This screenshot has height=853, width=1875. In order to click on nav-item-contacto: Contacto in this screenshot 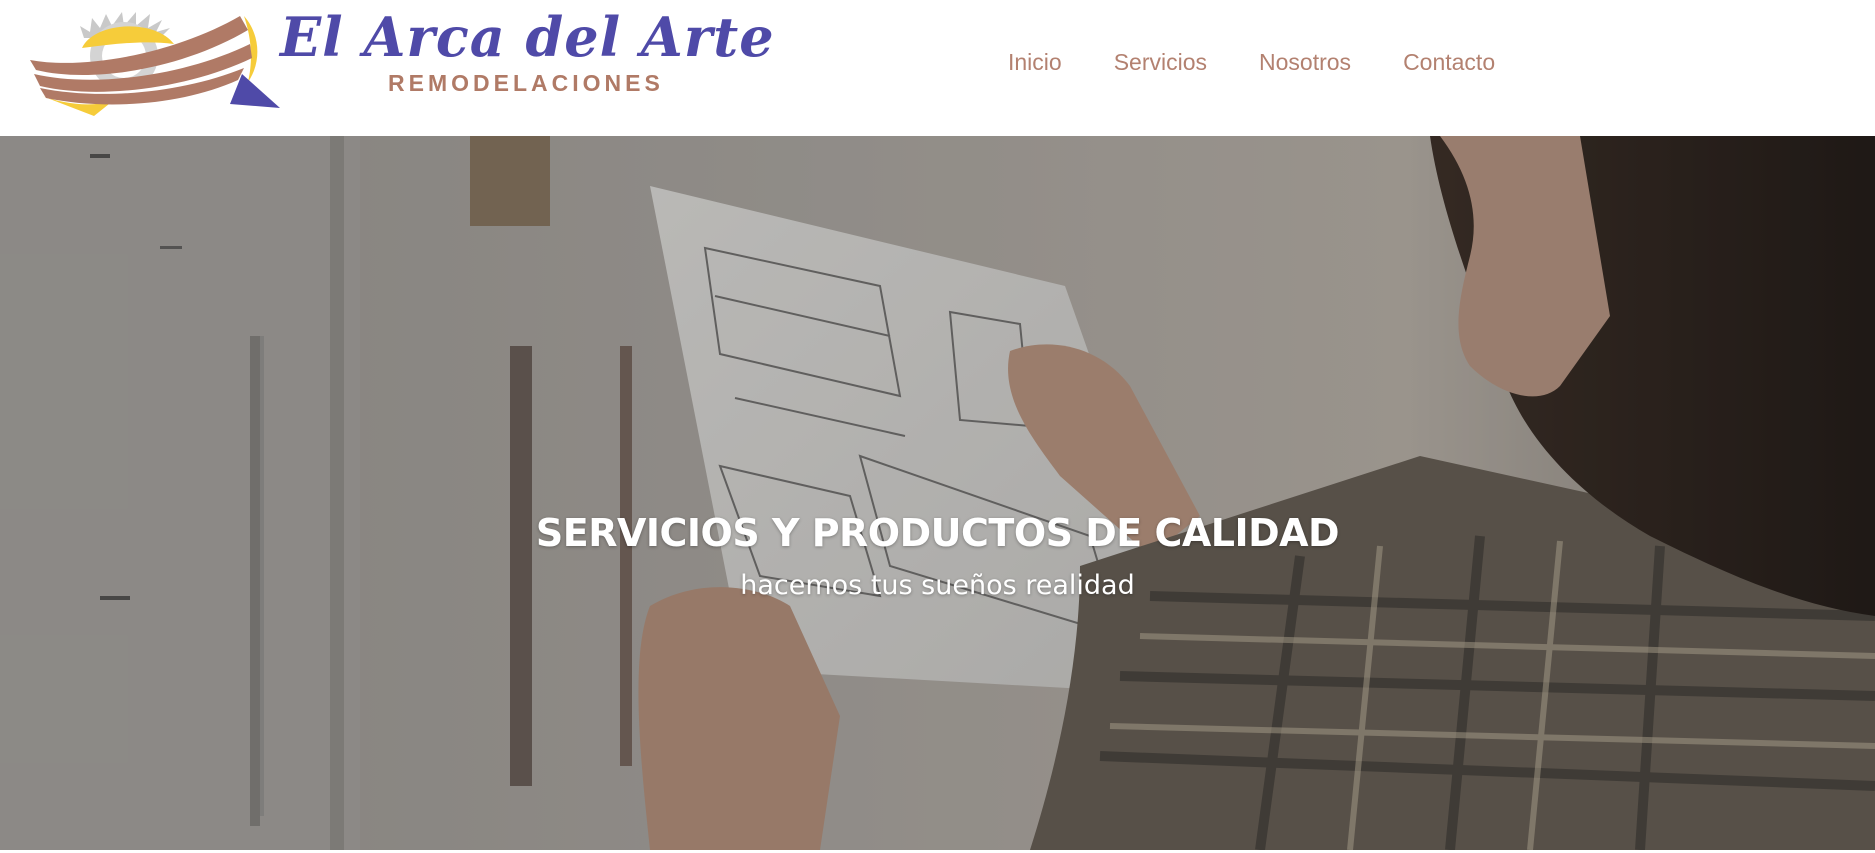, I will do `click(1449, 62)`.